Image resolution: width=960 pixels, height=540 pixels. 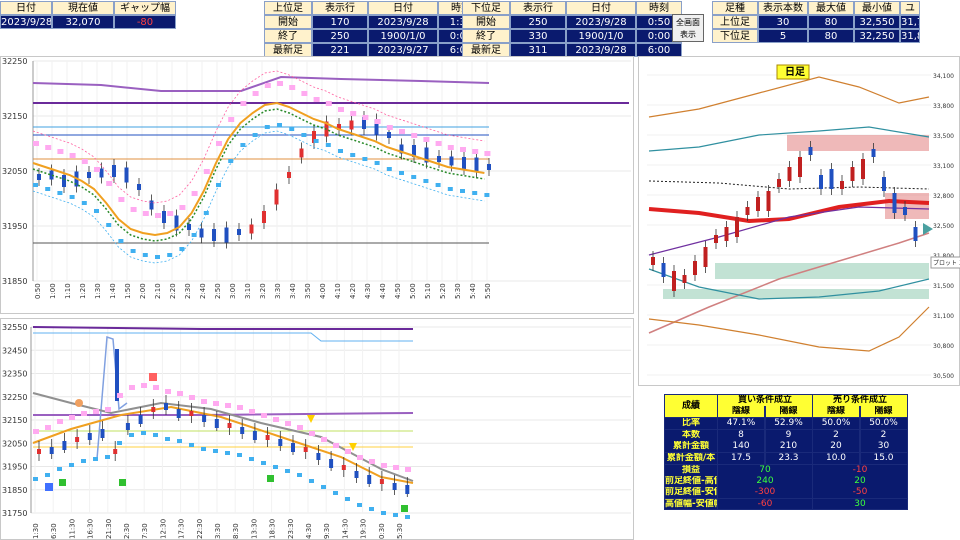 What do you see at coordinates (795, 72) in the screenshot?
I see `daily-title: 日足` at bounding box center [795, 72].